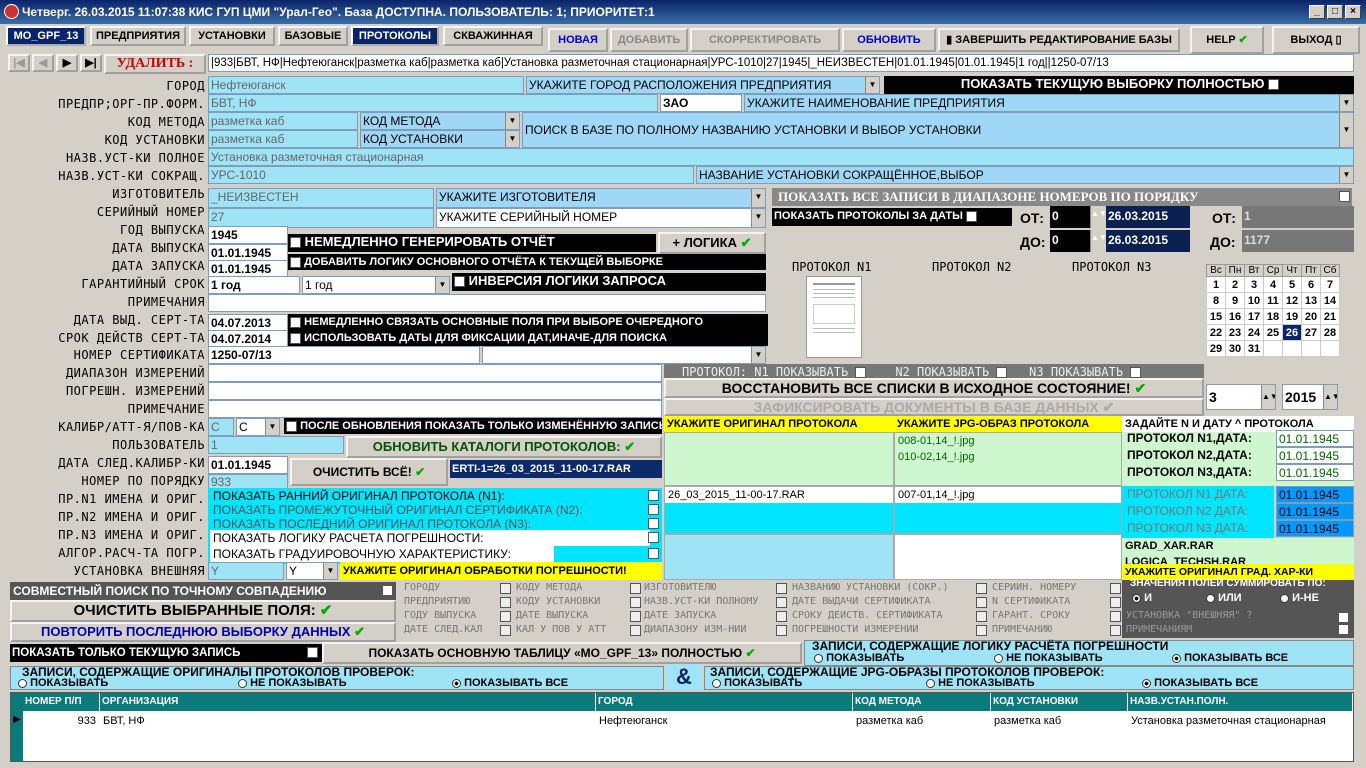 This screenshot has height=768, width=1366. Describe the element at coordinates (435, 373) in the screenshot. I see `range-field` at that location.